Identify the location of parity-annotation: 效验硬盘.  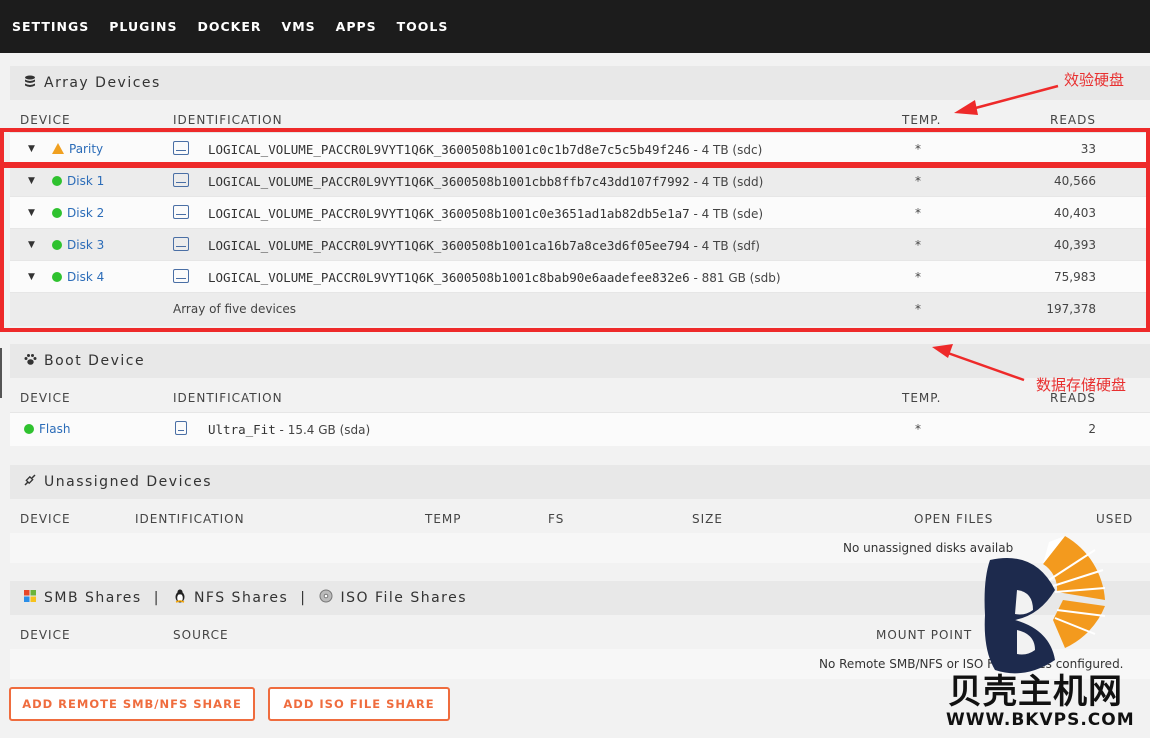
(1094, 80).